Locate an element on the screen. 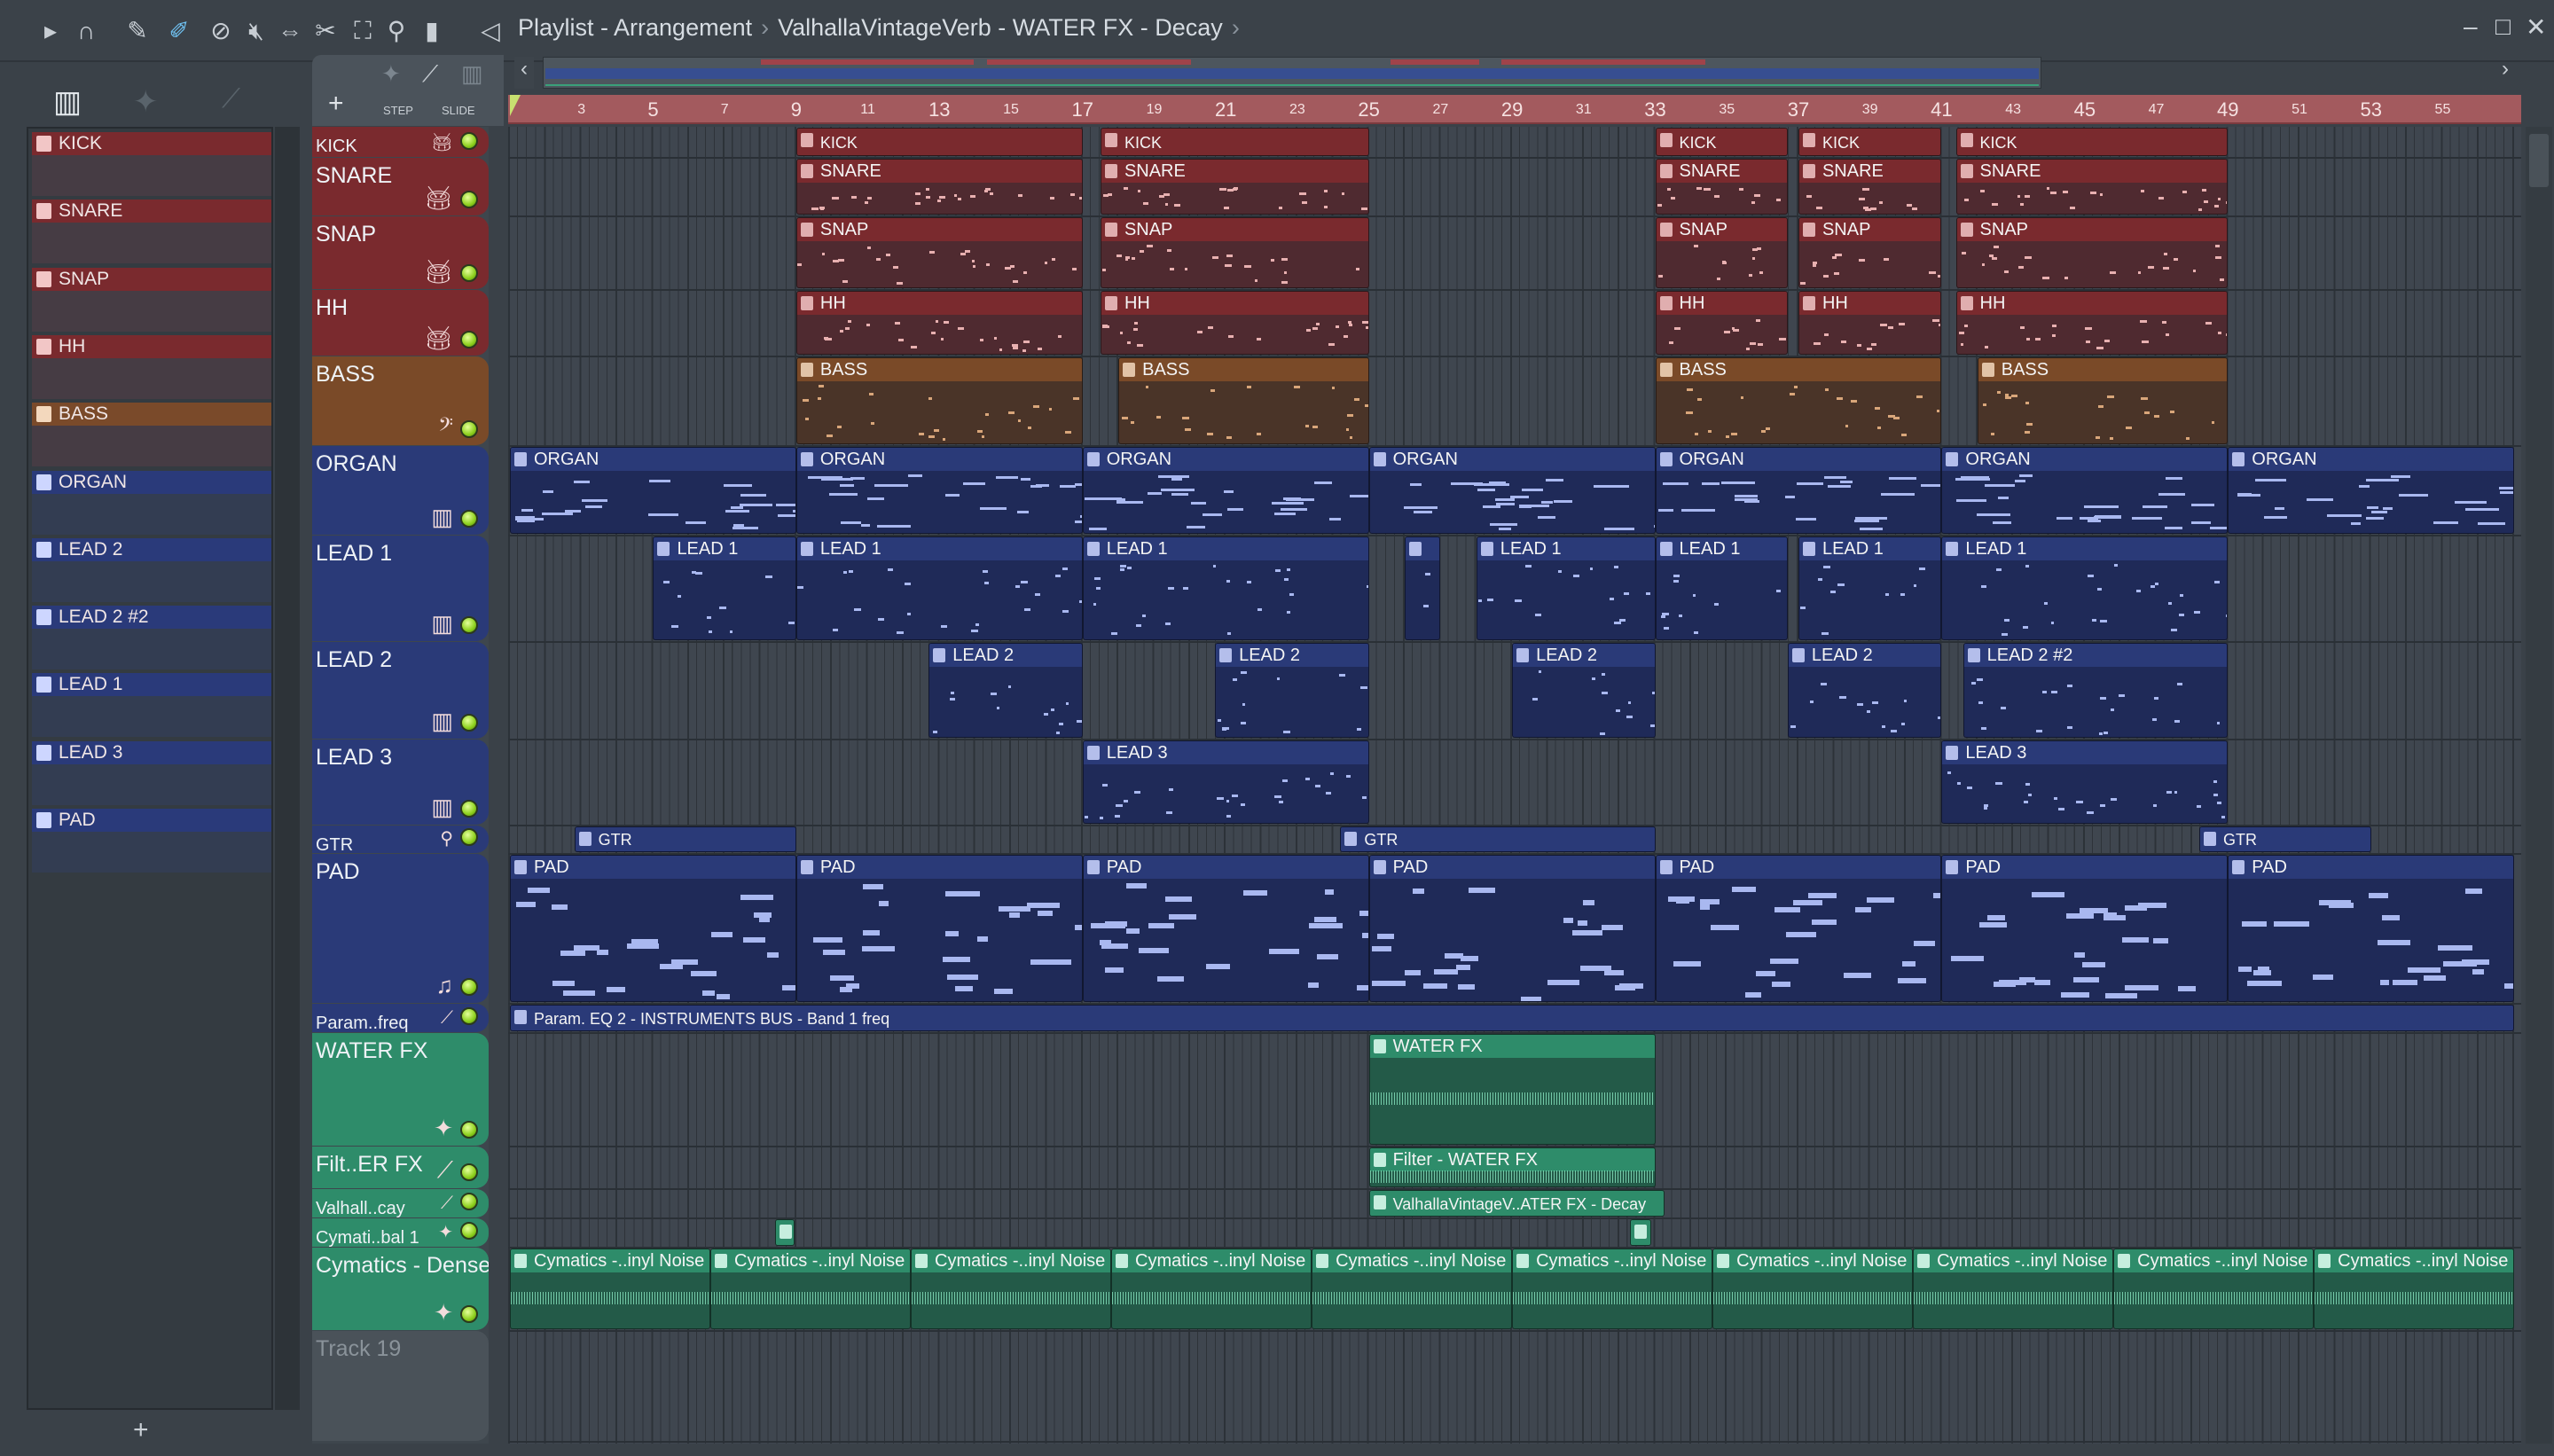  clip: WATER FX is located at coordinates (1512, 1089).